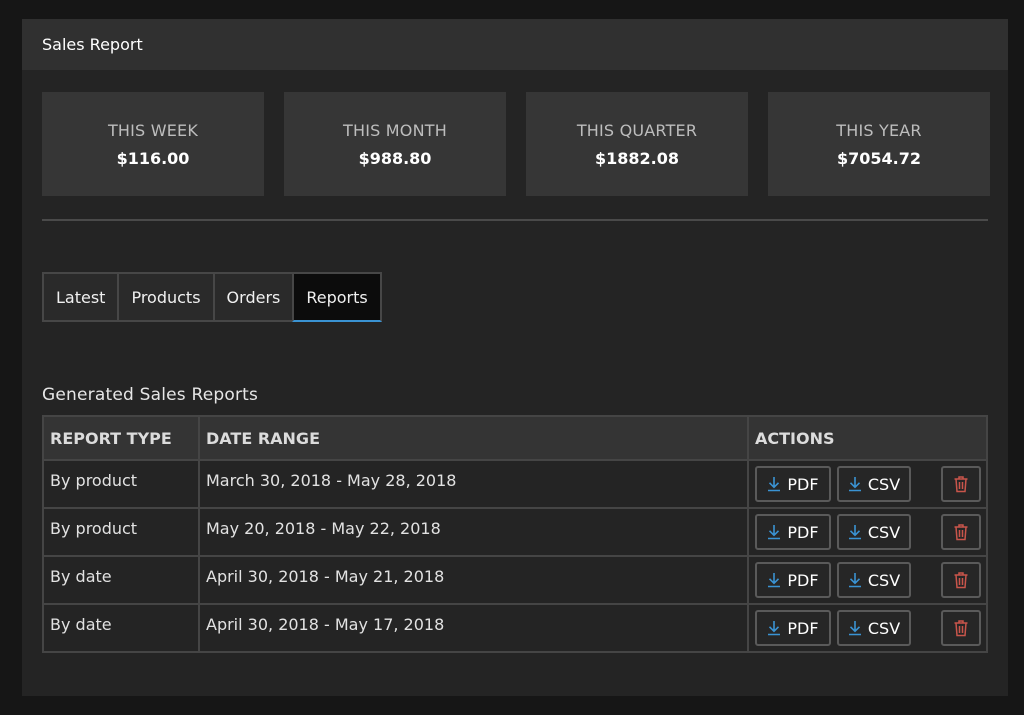  What do you see at coordinates (153, 158) in the screenshot?
I see `stat-value: $116.00` at bounding box center [153, 158].